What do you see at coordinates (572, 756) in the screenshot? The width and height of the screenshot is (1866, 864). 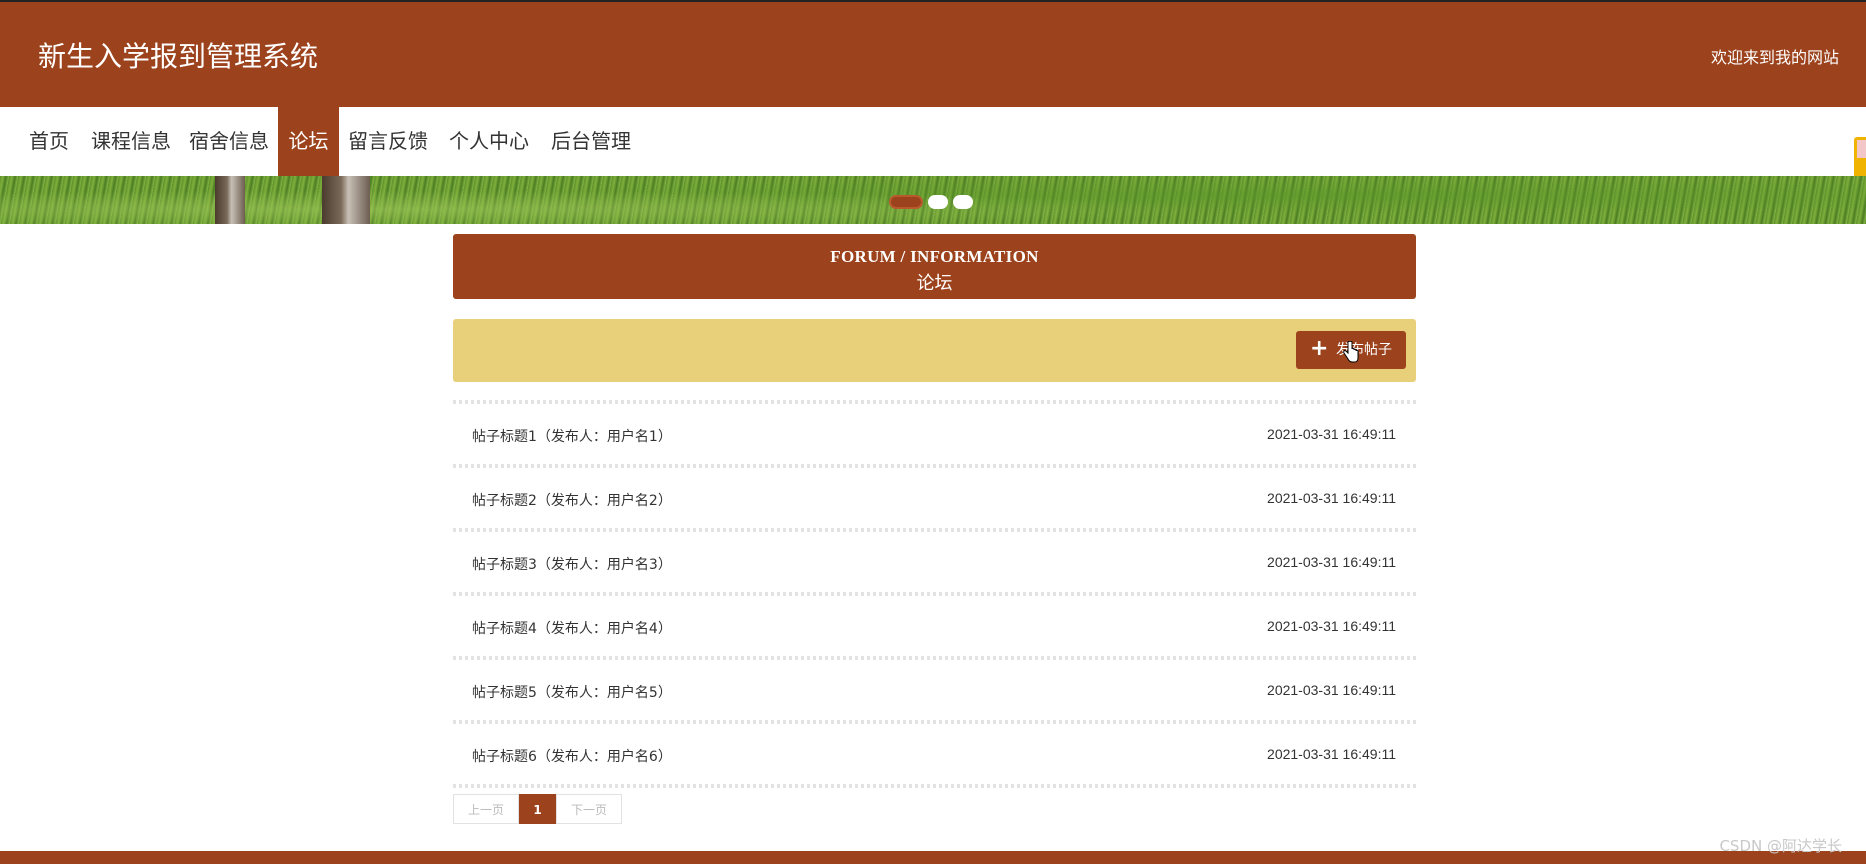 I see `post-title: 帖子标题6（发布人：用户名6）` at bounding box center [572, 756].